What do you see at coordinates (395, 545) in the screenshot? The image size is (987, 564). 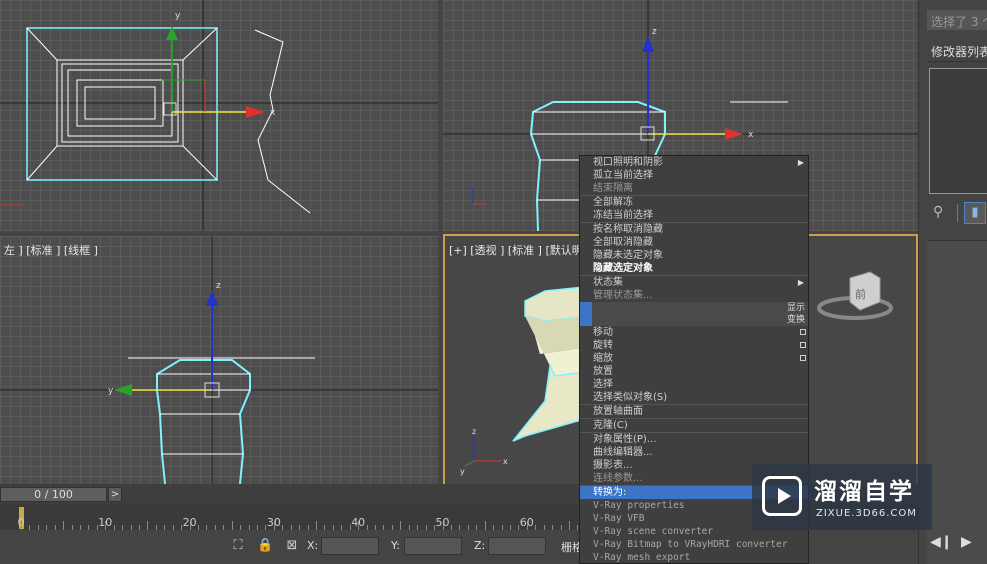 I see `y-label: Y:` at bounding box center [395, 545].